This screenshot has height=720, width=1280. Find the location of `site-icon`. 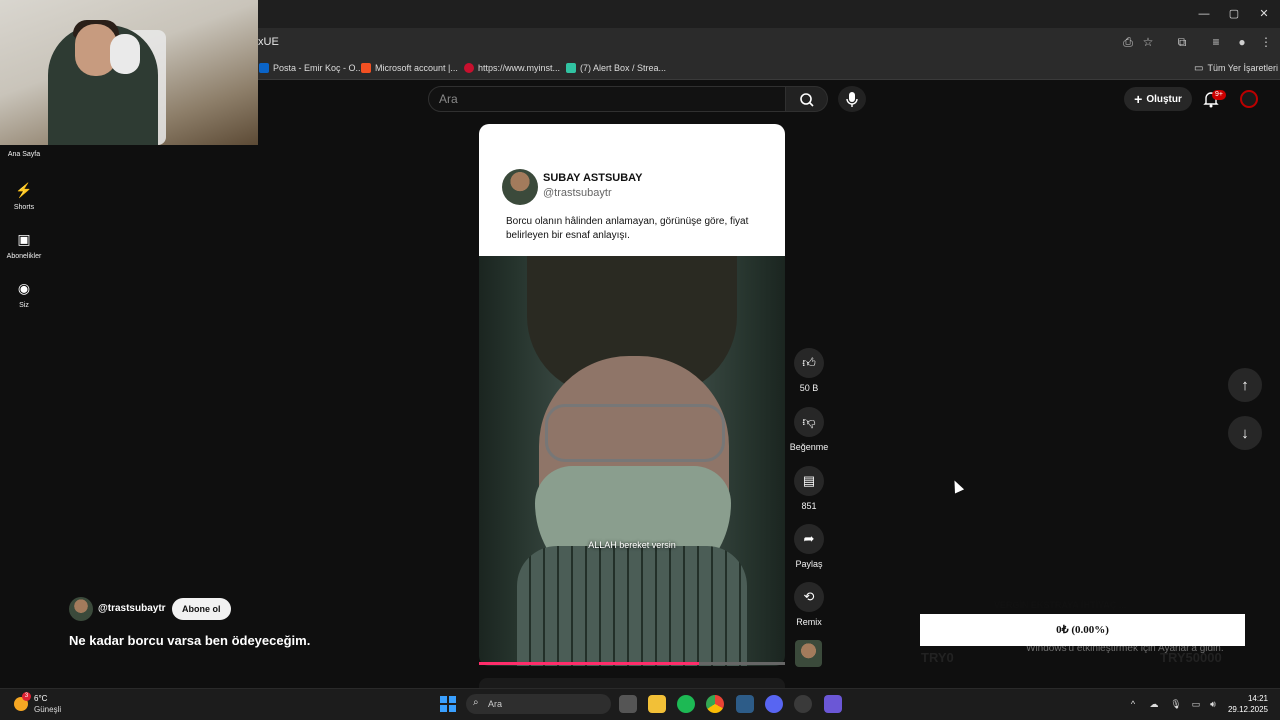

site-icon is located at coordinates (469, 68).